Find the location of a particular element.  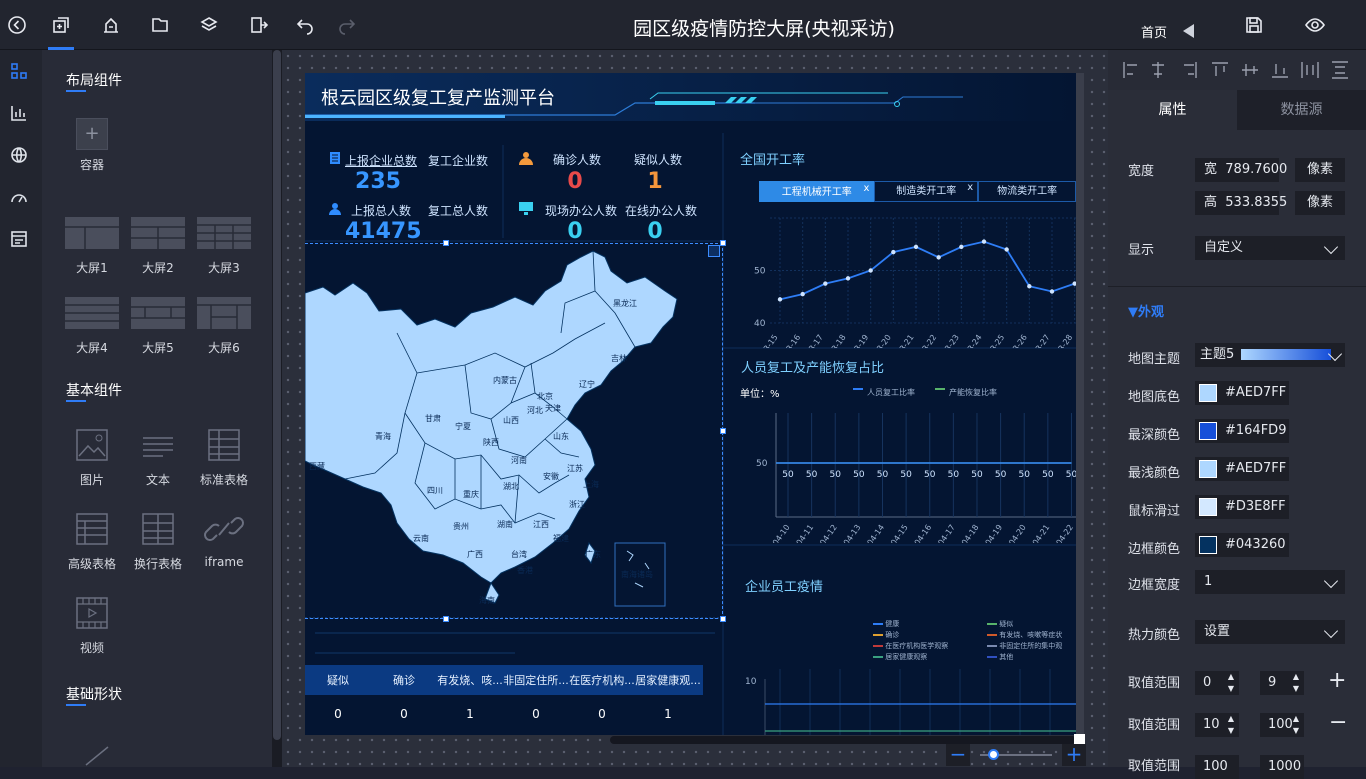

iframe-component: iframe is located at coordinates (224, 540).